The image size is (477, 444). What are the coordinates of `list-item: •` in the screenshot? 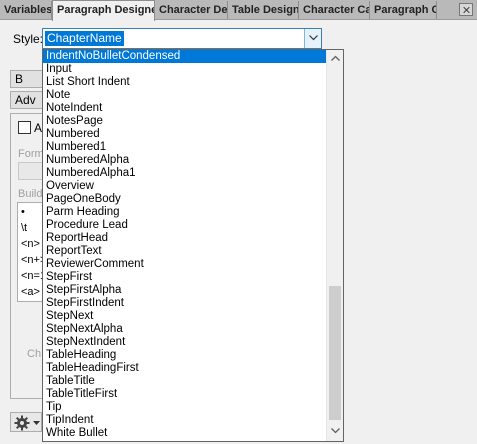 It's located at (23, 212).